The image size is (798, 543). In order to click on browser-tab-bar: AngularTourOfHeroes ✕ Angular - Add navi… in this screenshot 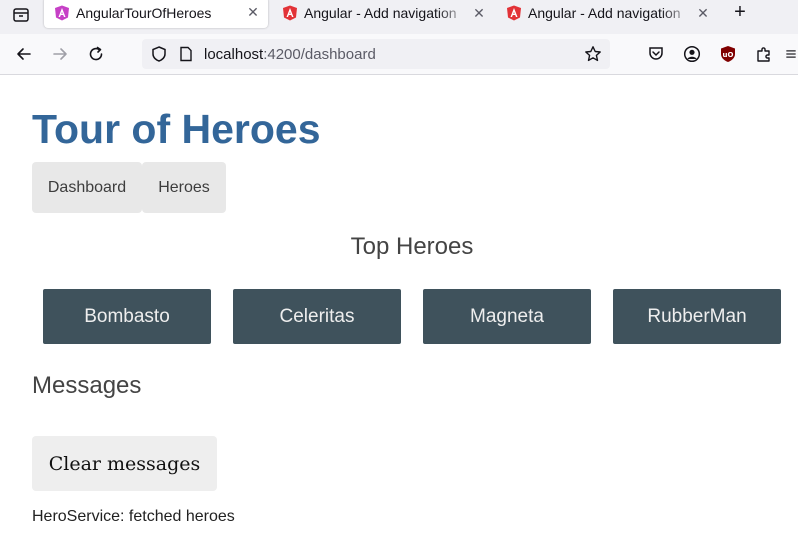, I will do `click(399, 17)`.